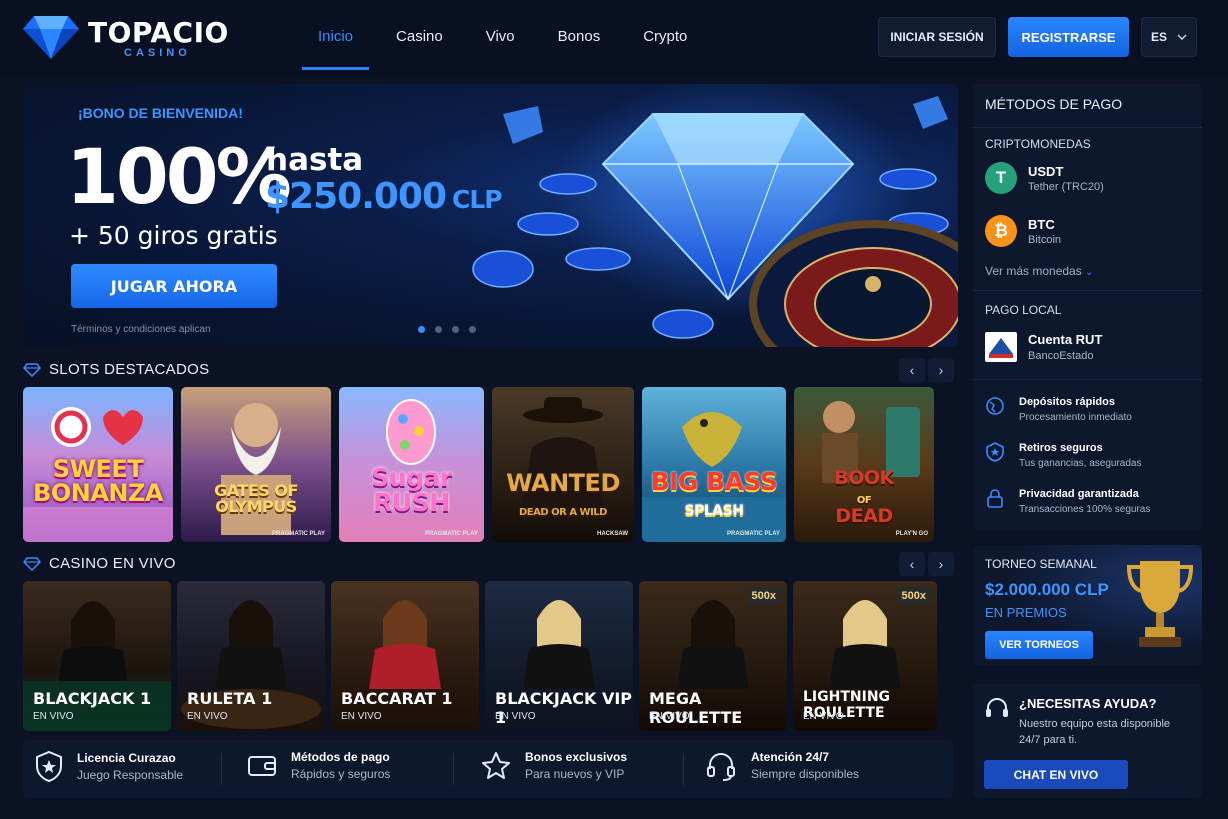 This screenshot has width=1228, height=819. I want to click on feature-sub: Para nuevos y VIP, so click(575, 774).